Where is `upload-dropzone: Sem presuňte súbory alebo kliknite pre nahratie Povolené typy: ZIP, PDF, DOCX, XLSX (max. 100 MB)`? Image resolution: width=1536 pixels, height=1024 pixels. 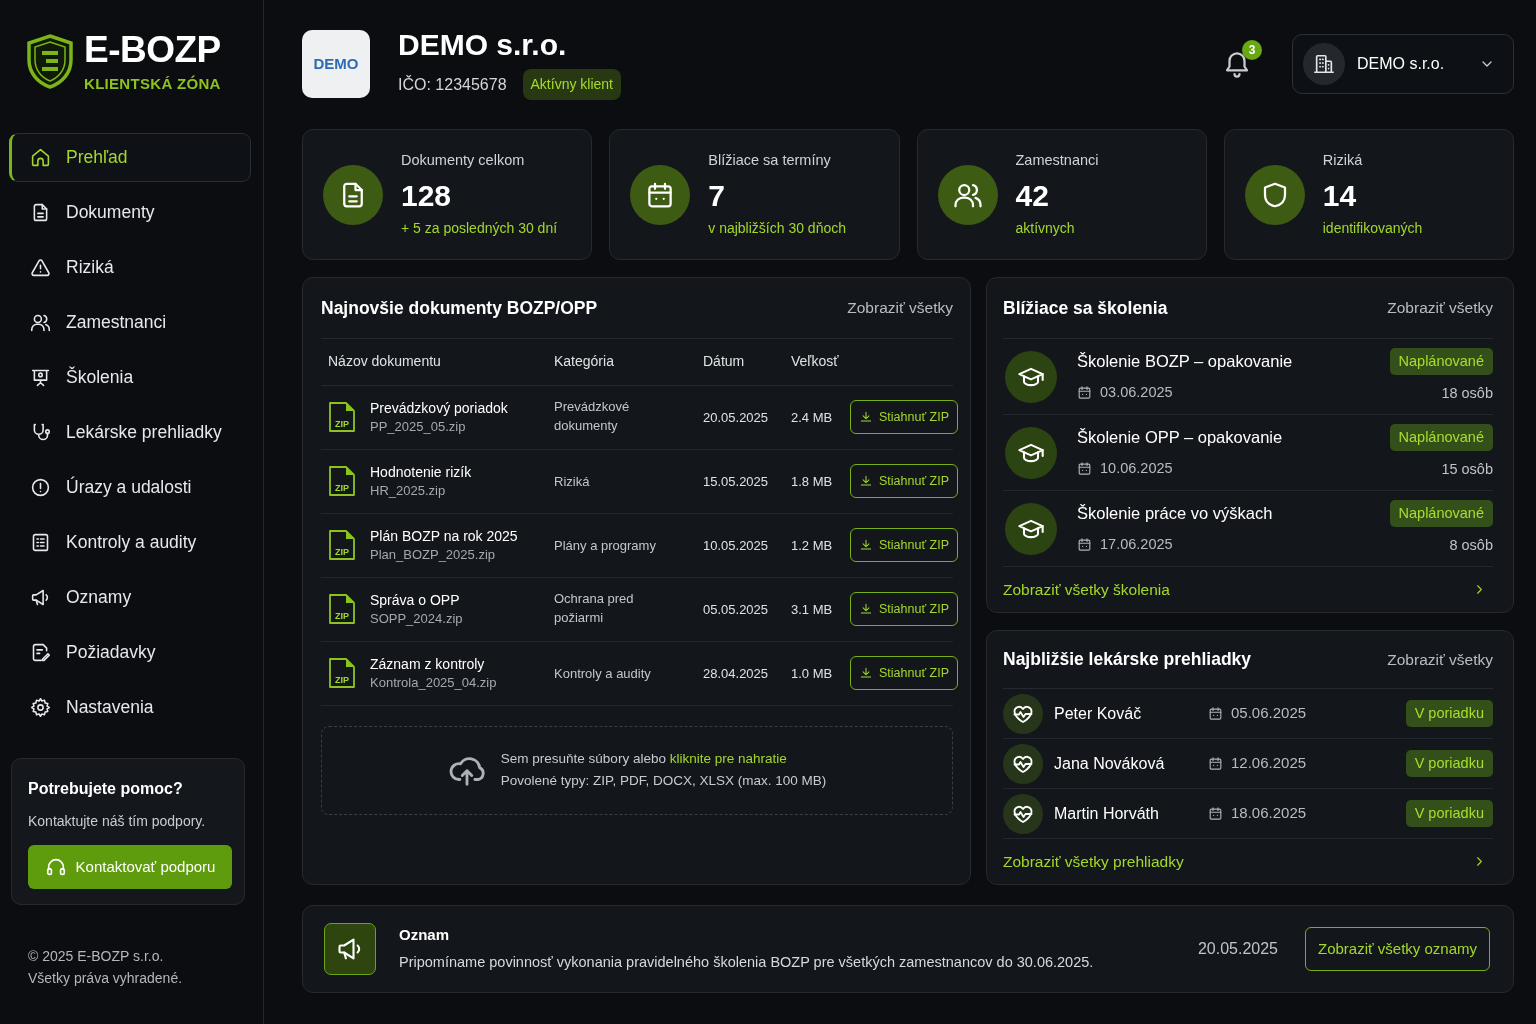 upload-dropzone: Sem presuňte súbory alebo kliknite pre nahratie Povolené typy: ZIP, PDF, DOCX, XLSX (max. 100 MB) is located at coordinates (637, 770).